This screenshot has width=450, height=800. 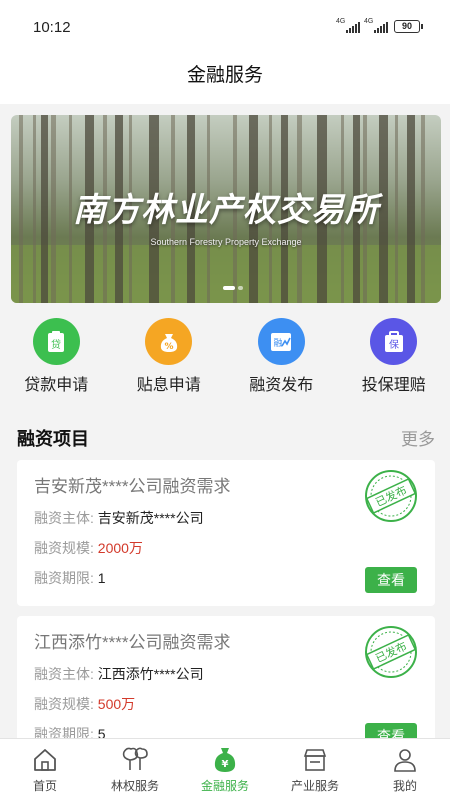 What do you see at coordinates (408, 26) in the screenshot?
I see `battery-icon: 90` at bounding box center [408, 26].